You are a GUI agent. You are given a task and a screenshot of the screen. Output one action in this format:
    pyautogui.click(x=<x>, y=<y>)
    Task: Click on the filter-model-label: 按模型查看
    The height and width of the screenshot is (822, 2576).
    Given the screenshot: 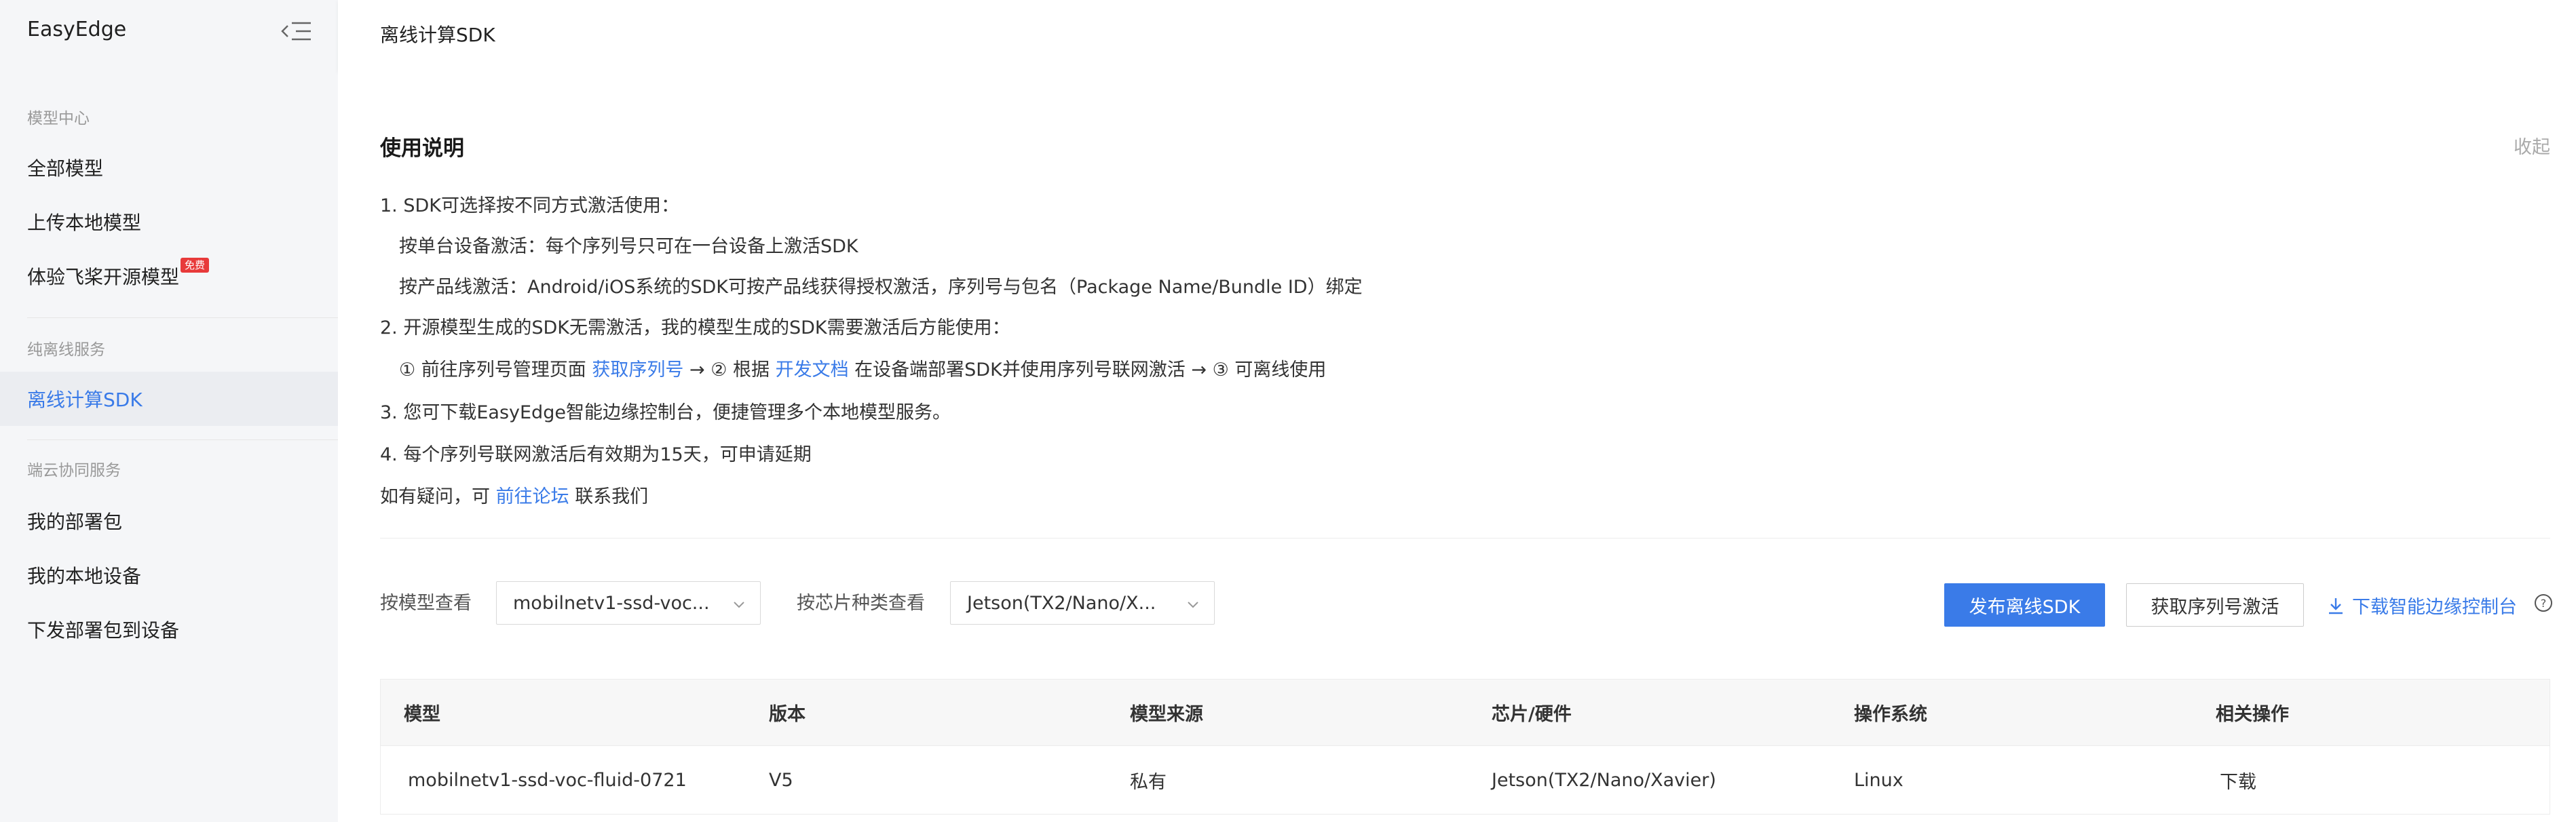 What is the action you would take?
    pyautogui.click(x=426, y=603)
    